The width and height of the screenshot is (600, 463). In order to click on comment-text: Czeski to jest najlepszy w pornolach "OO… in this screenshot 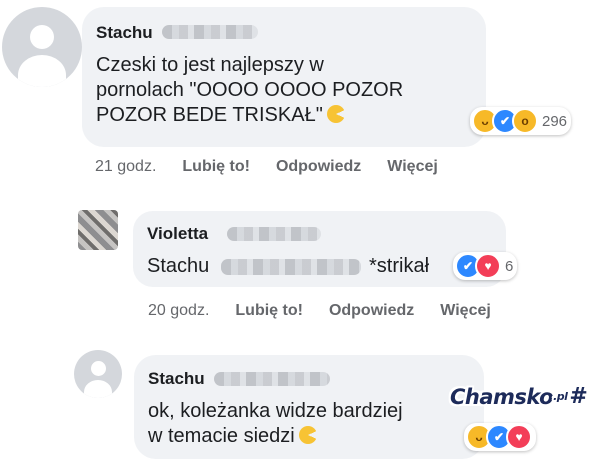, I will do `click(250, 90)`.